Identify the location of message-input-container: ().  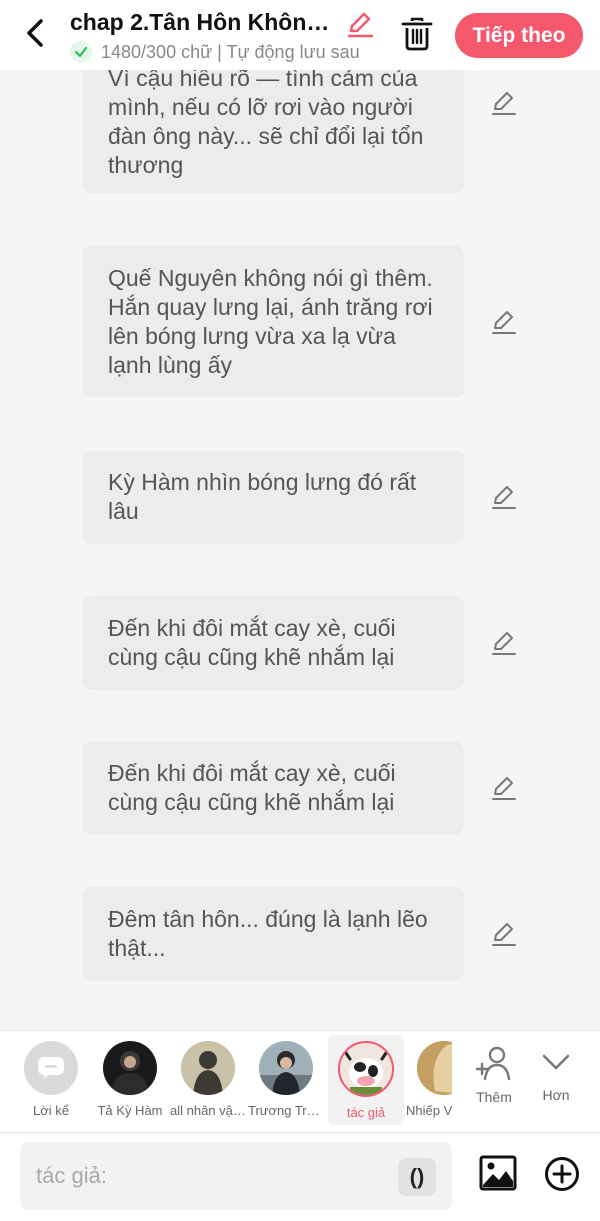
(236, 1176).